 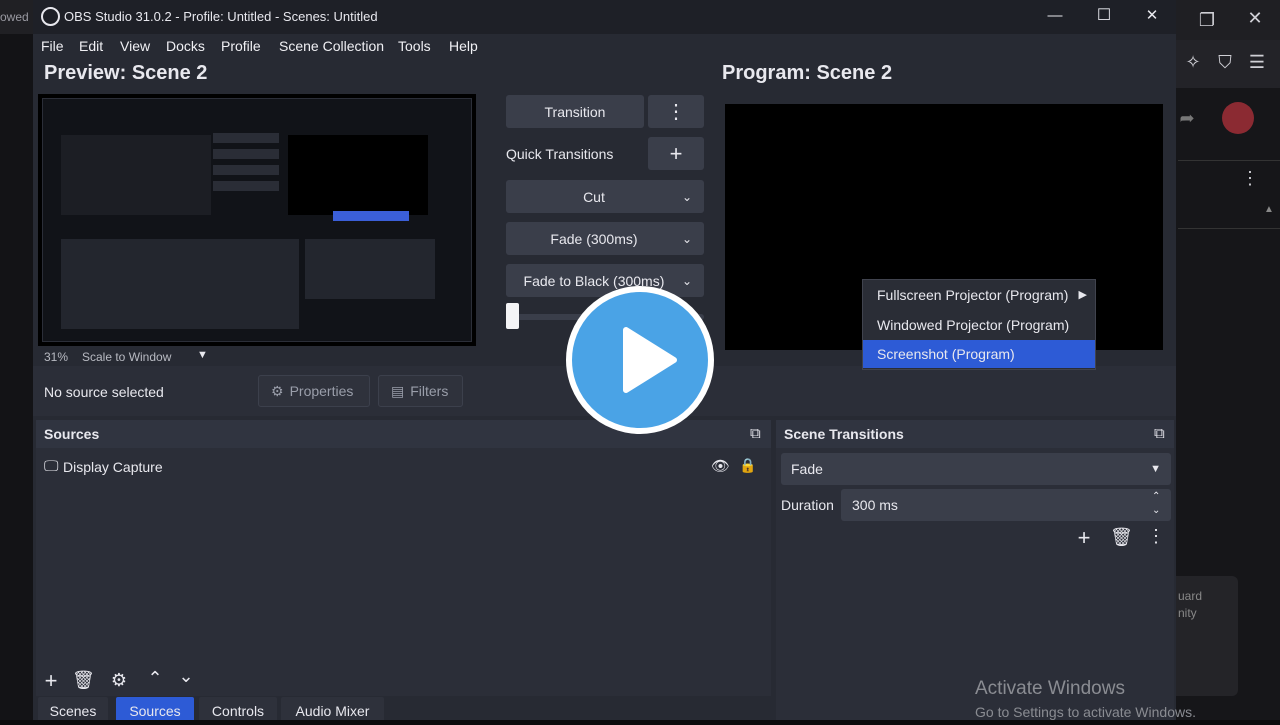 What do you see at coordinates (398, 390) in the screenshot?
I see `filter-icon: ▤` at bounding box center [398, 390].